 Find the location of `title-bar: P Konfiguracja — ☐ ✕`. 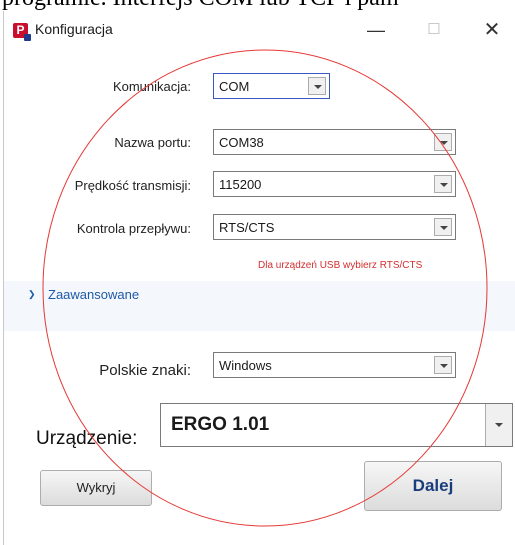

title-bar: P Konfiguracja — ☐ ✕ is located at coordinates (259, 29).